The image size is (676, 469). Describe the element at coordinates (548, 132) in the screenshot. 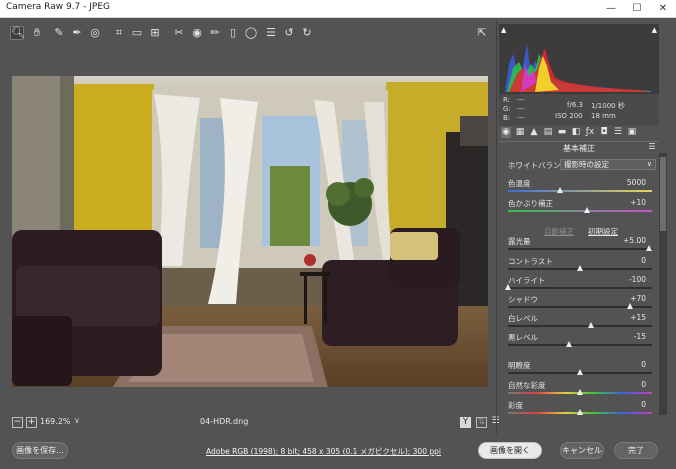

I see `hsl-tab-icon: ▤` at that location.